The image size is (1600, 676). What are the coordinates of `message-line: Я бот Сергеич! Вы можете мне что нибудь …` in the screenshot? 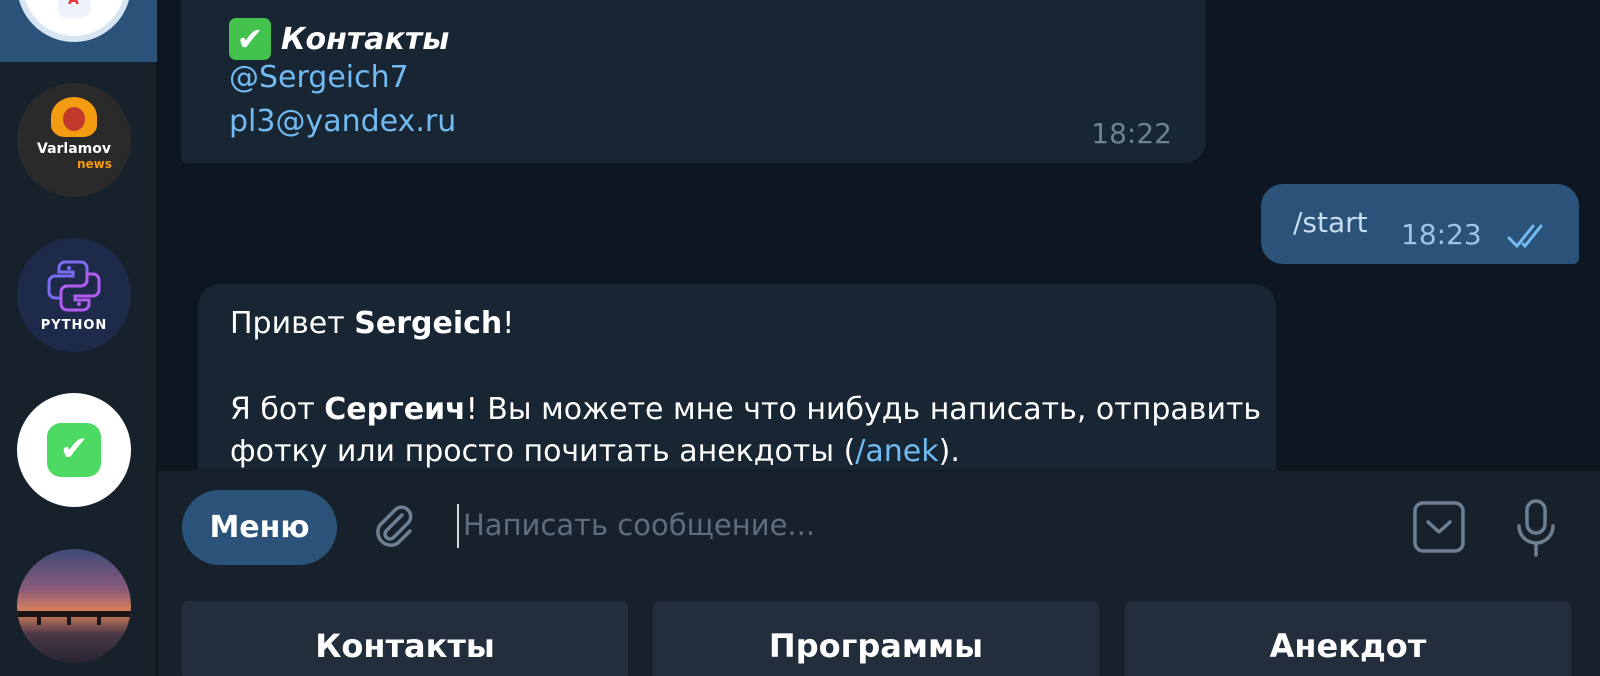 It's located at (746, 409).